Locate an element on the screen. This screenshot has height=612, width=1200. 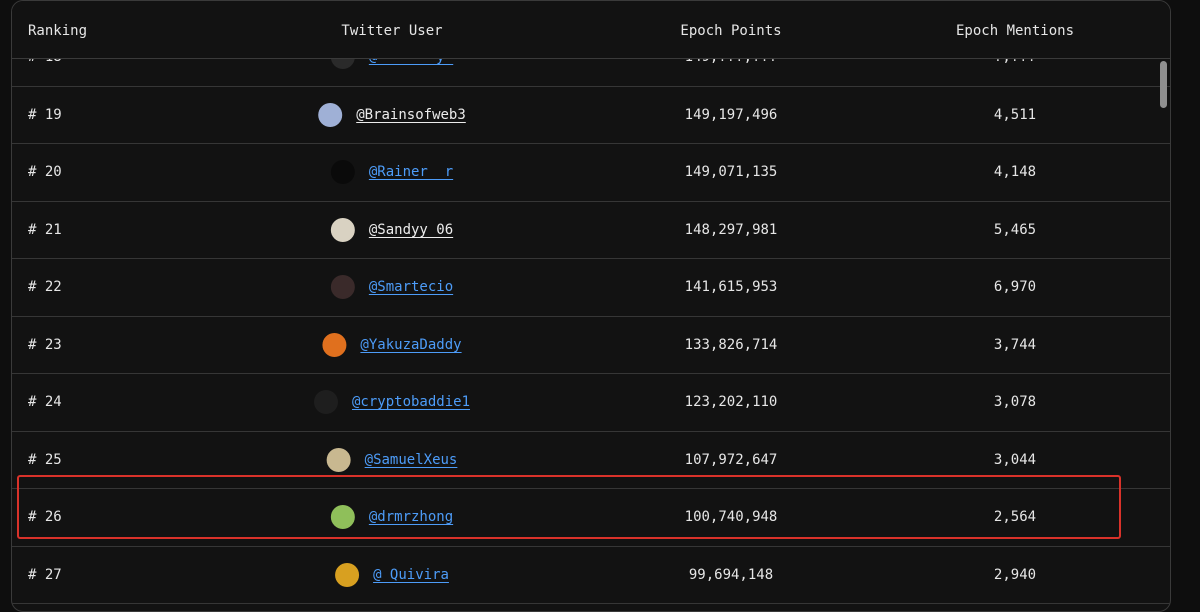
user-cell: @drmrzhong is located at coordinates (391, 517).